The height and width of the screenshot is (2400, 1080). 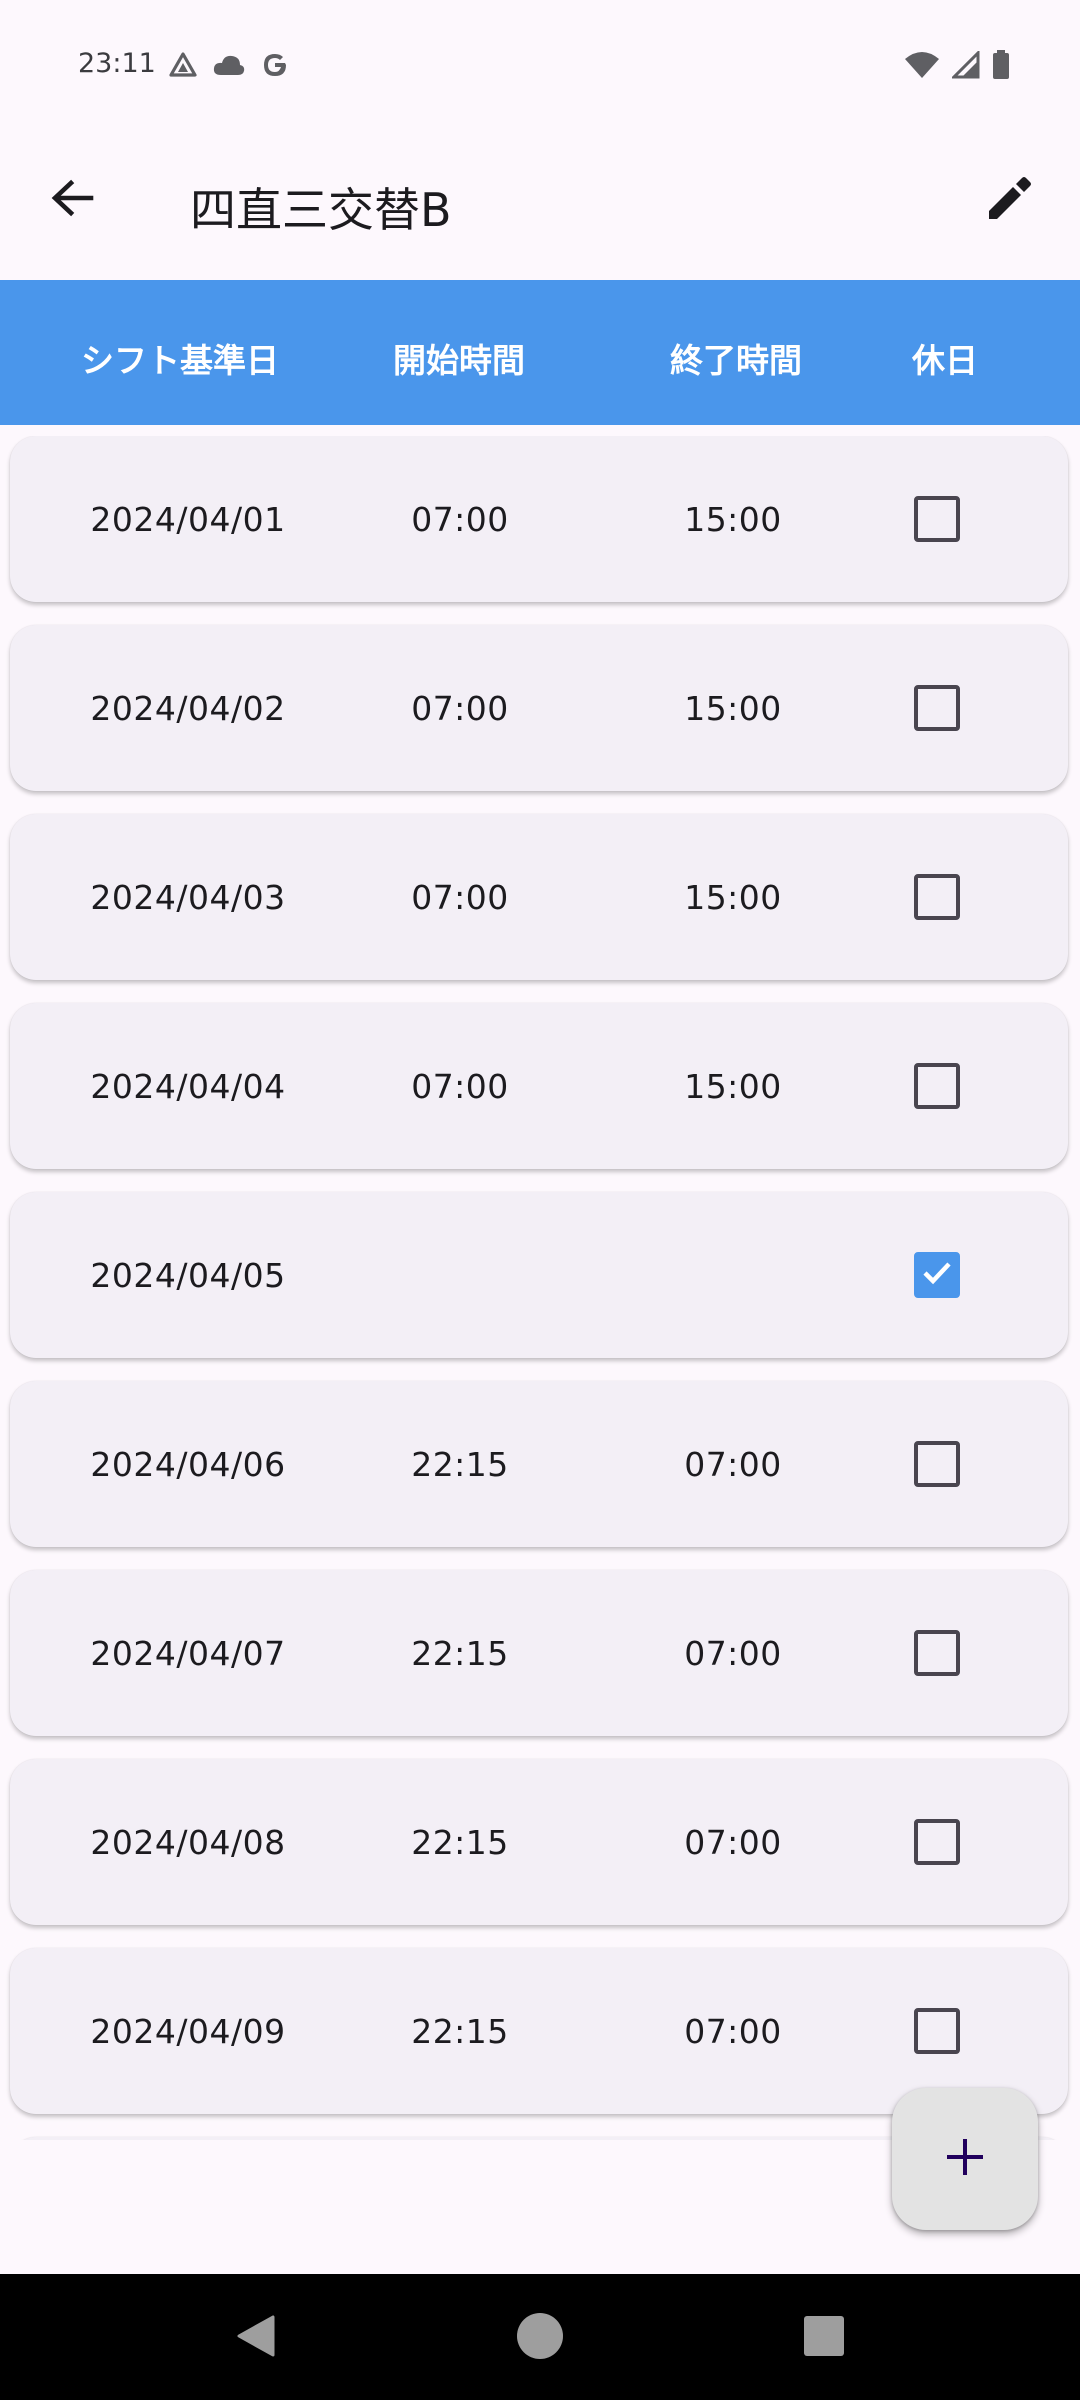 I want to click on wifi-icon, so click(x=922, y=65).